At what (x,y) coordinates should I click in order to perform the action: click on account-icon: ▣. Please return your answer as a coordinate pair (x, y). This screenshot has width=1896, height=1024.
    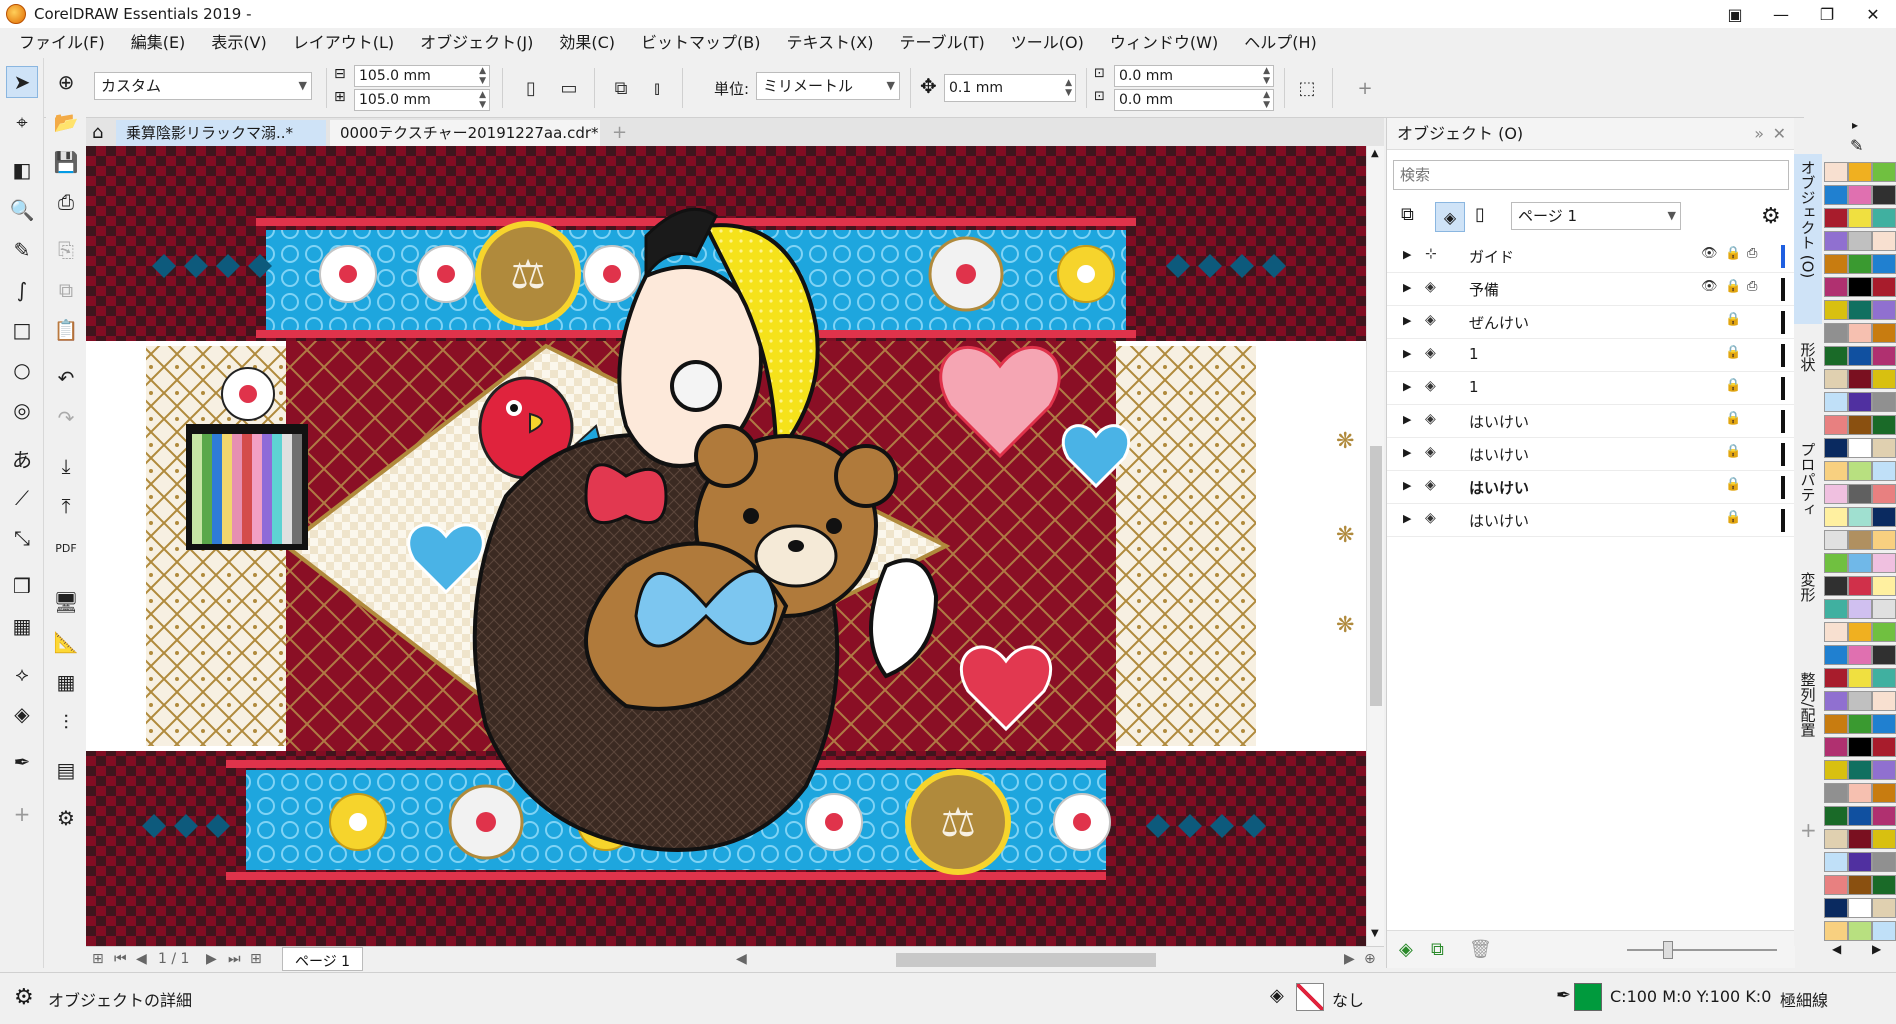
    Looking at the image, I should click on (1735, 14).